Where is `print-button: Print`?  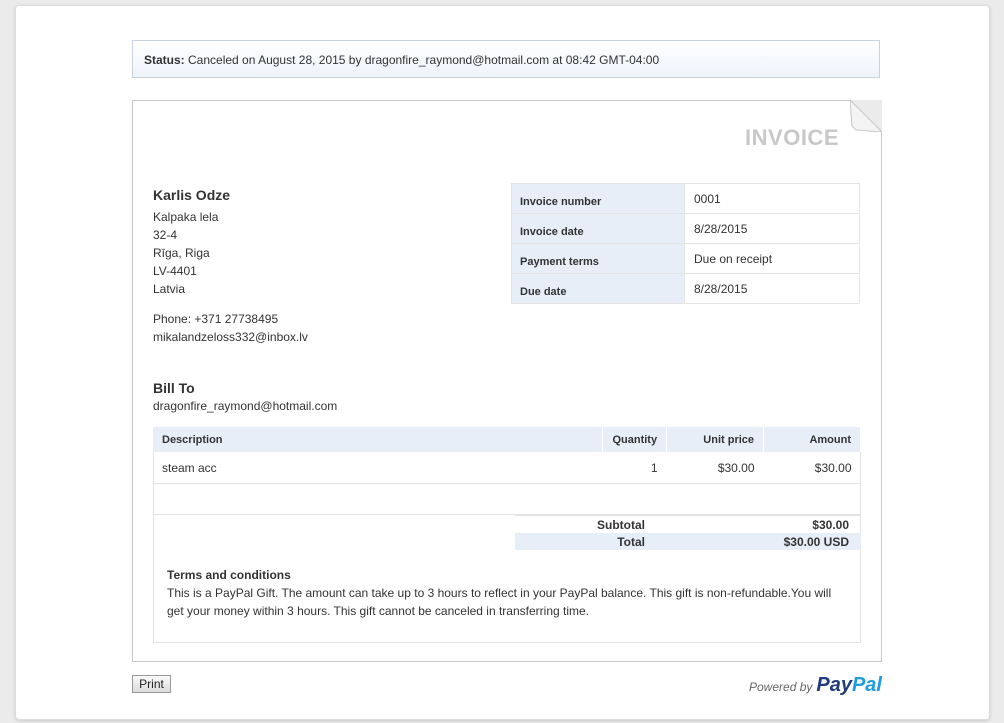 print-button: Print is located at coordinates (151, 684).